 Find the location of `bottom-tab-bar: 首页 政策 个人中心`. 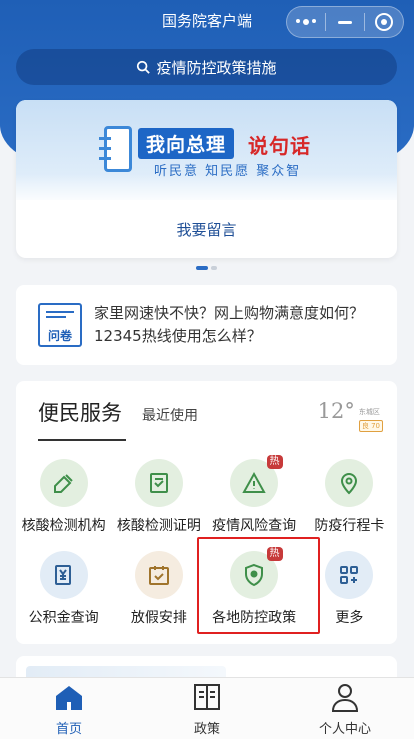

bottom-tab-bar: 首页 政策 个人中心 is located at coordinates (207, 708).